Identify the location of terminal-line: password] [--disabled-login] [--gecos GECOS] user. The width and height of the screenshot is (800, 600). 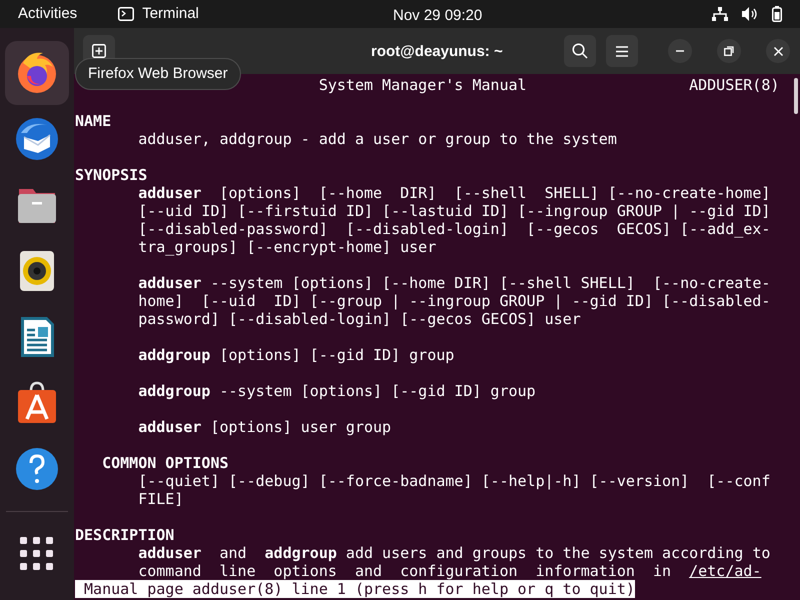
(359, 319).